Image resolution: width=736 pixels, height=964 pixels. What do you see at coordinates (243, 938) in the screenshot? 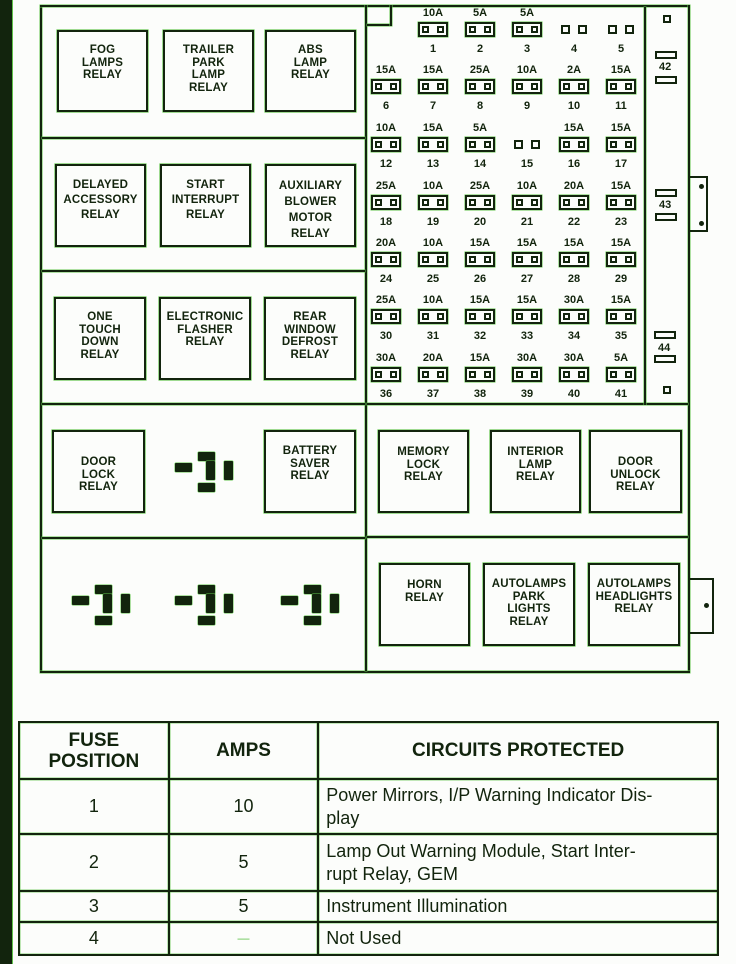
I see `cell-amps: —` at bounding box center [243, 938].